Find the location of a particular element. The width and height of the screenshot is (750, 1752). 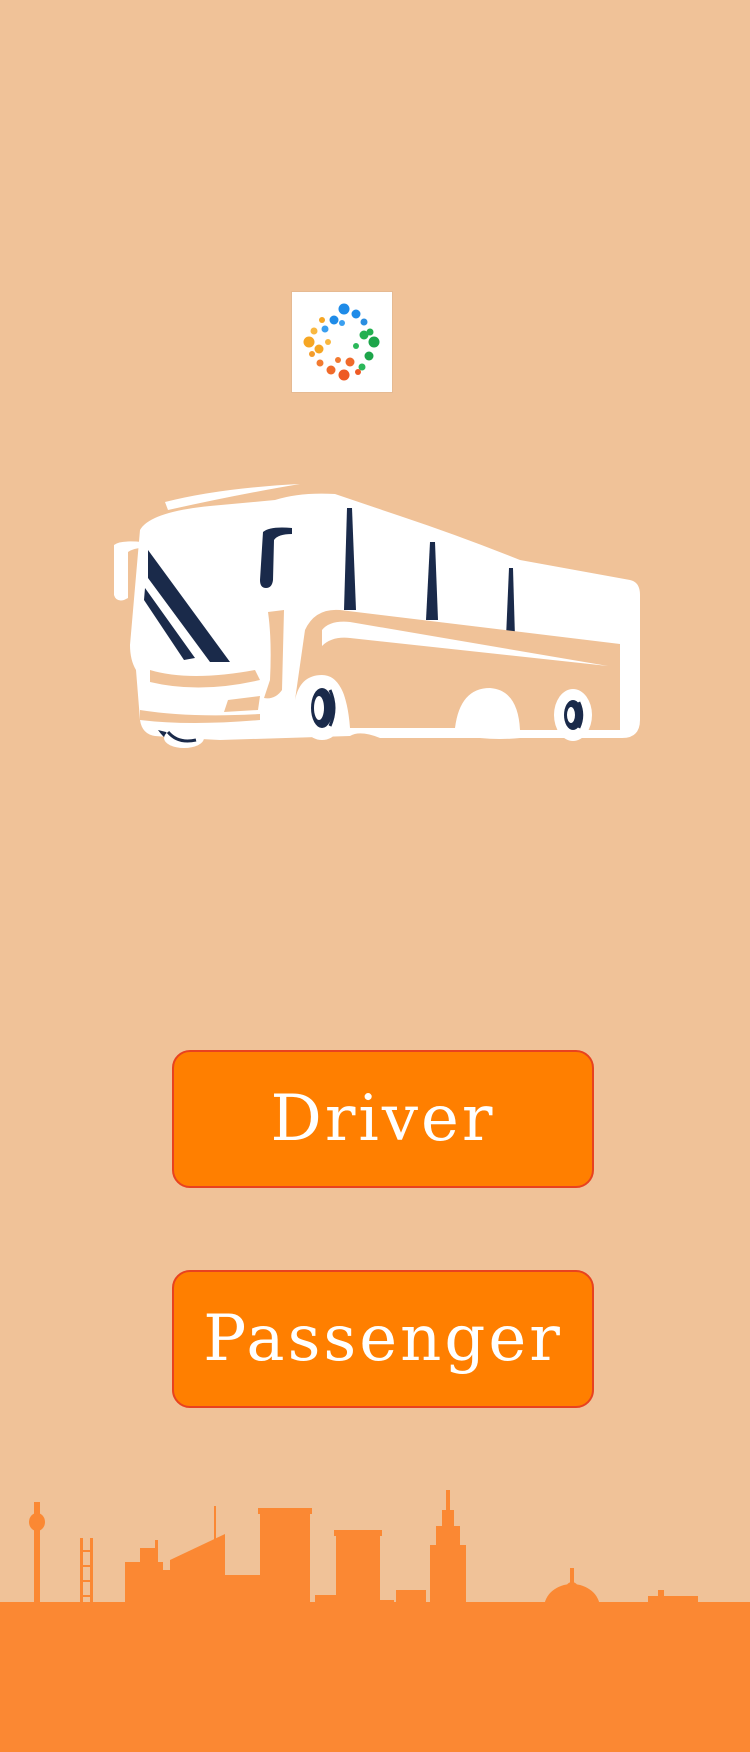

app-logo is located at coordinates (342, 342).